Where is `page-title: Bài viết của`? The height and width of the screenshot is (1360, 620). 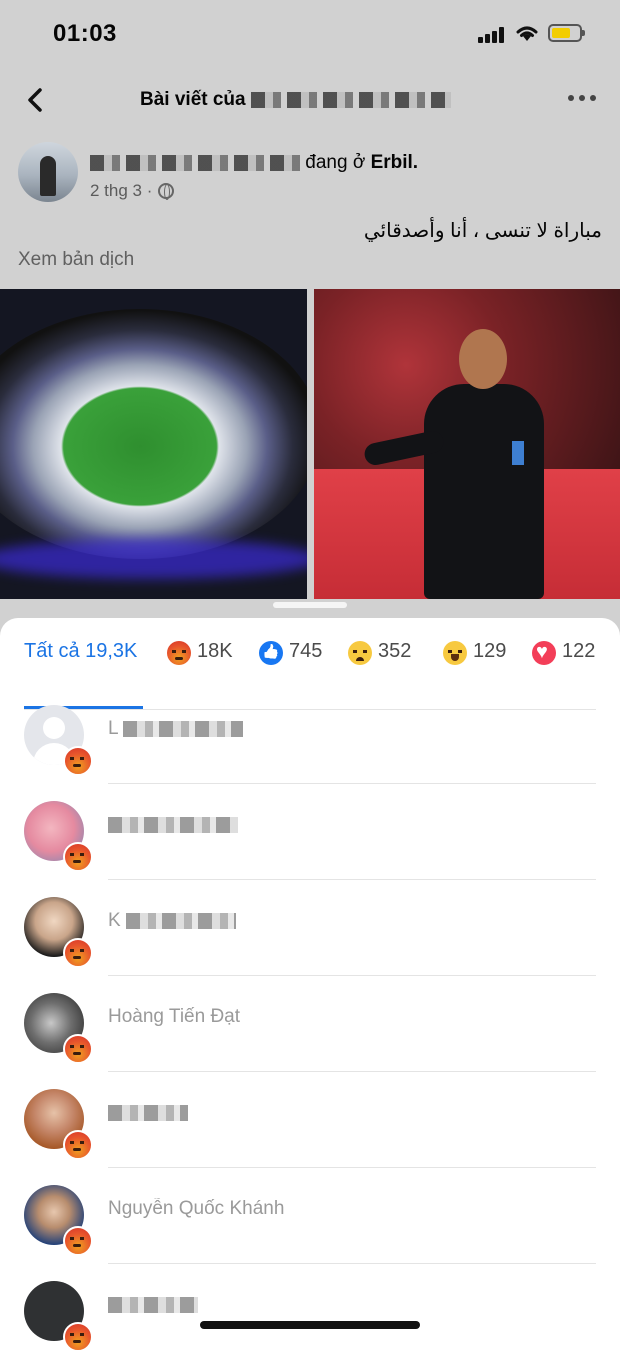 page-title: Bài viết của is located at coordinates (295, 100).